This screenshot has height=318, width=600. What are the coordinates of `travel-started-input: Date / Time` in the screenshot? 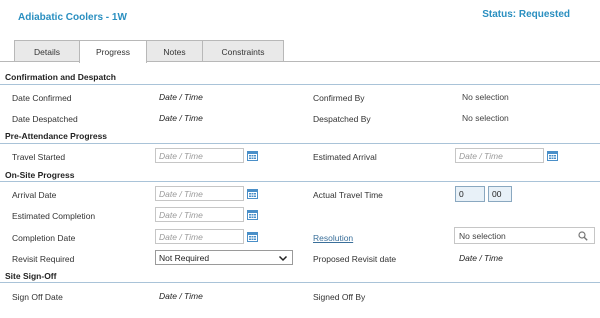 It's located at (199, 155).